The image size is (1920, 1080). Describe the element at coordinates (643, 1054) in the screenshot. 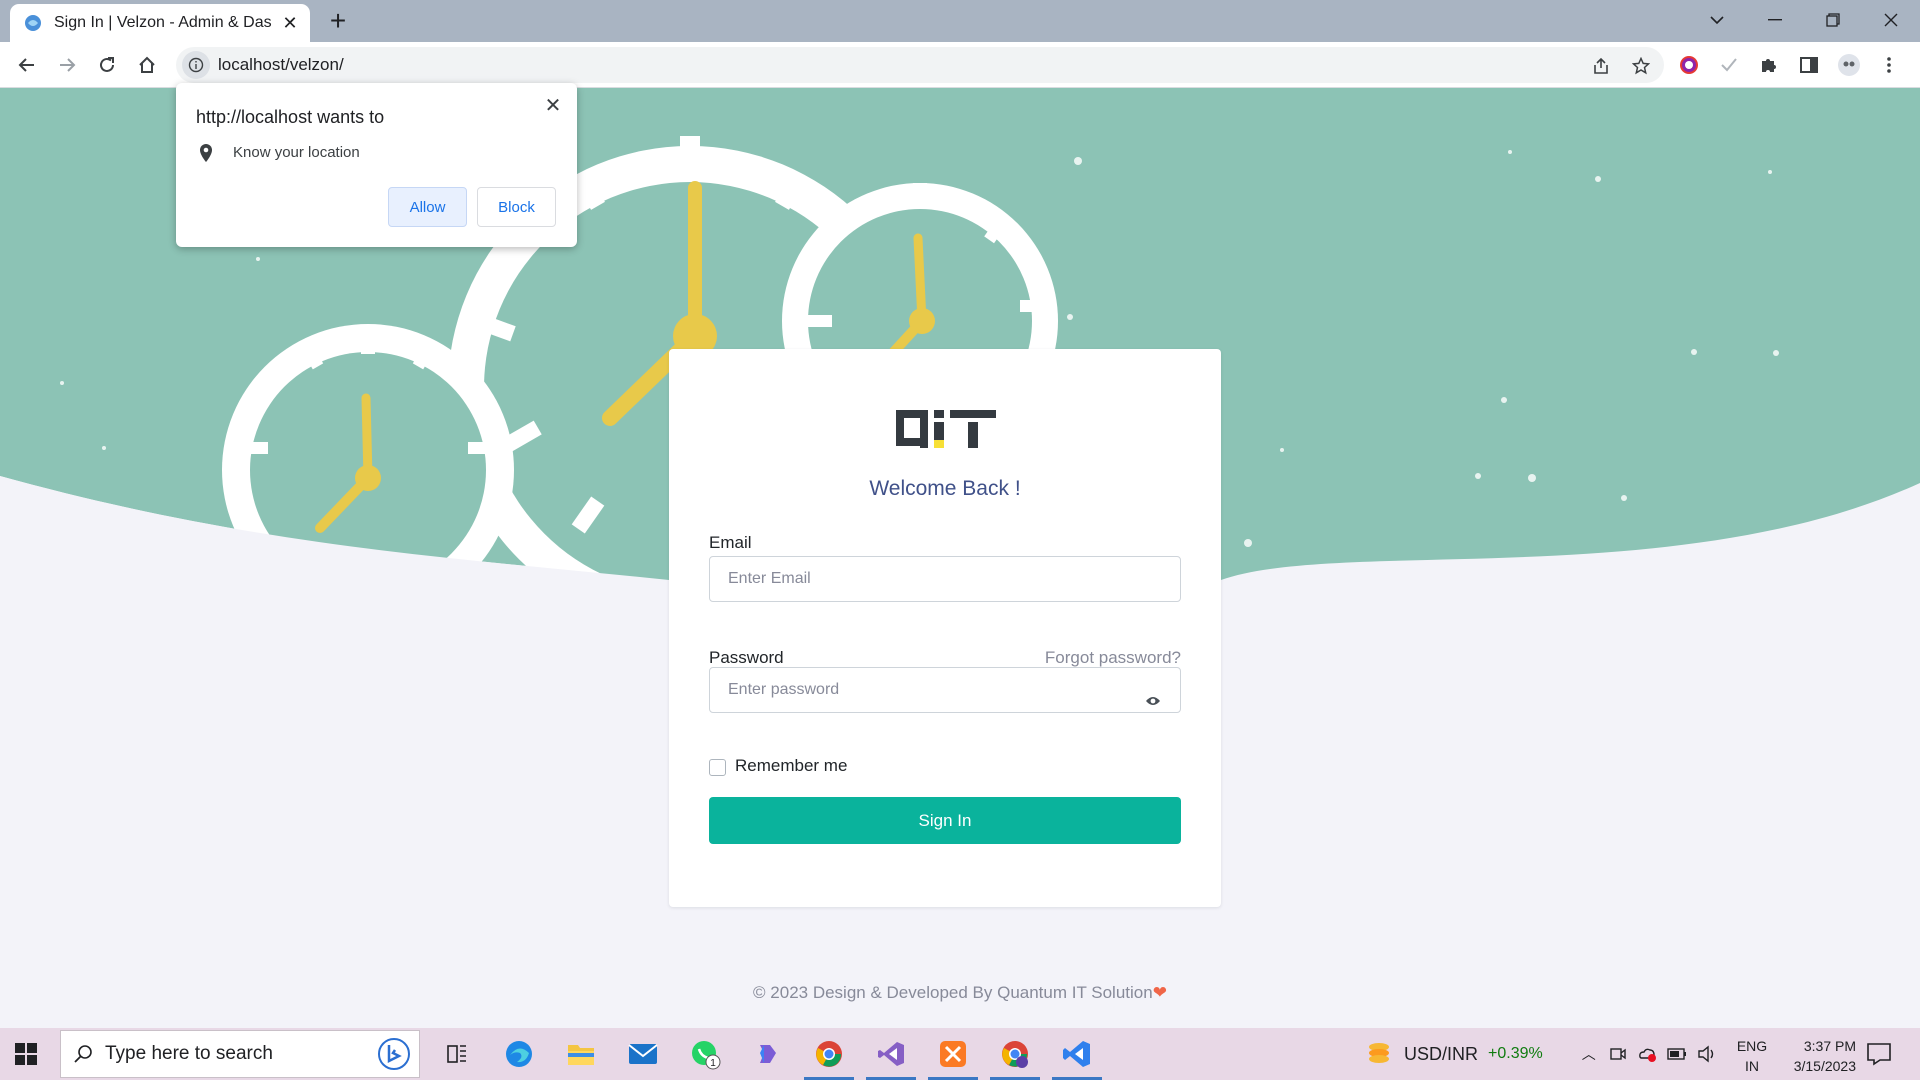

I see `mail-icon` at that location.